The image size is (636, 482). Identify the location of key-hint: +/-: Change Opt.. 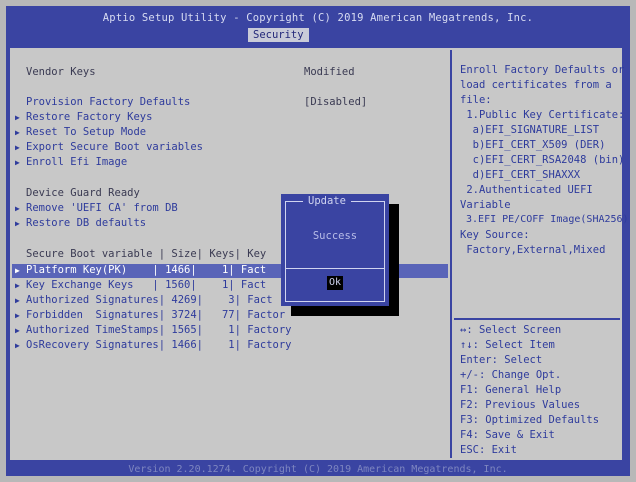
(511, 375).